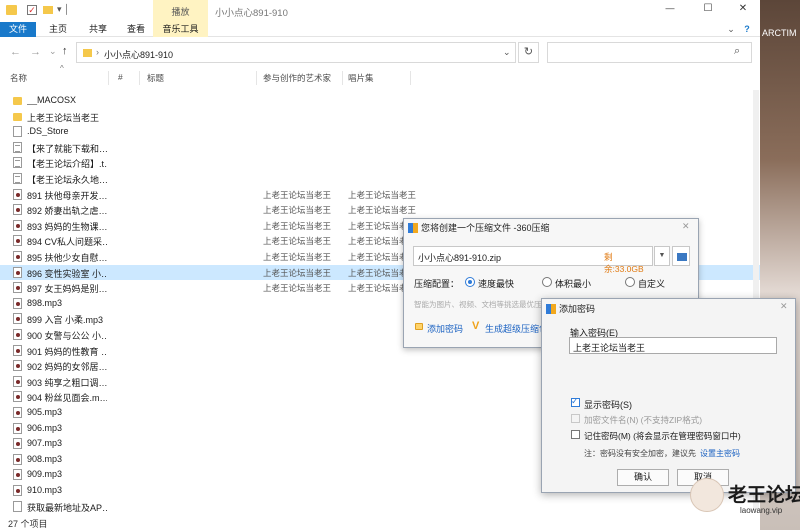 Image resolution: width=800 pixels, height=530 pixels. Describe the element at coordinates (380, 132) in the screenshot. I see `file-row: .DS_Store` at that location.